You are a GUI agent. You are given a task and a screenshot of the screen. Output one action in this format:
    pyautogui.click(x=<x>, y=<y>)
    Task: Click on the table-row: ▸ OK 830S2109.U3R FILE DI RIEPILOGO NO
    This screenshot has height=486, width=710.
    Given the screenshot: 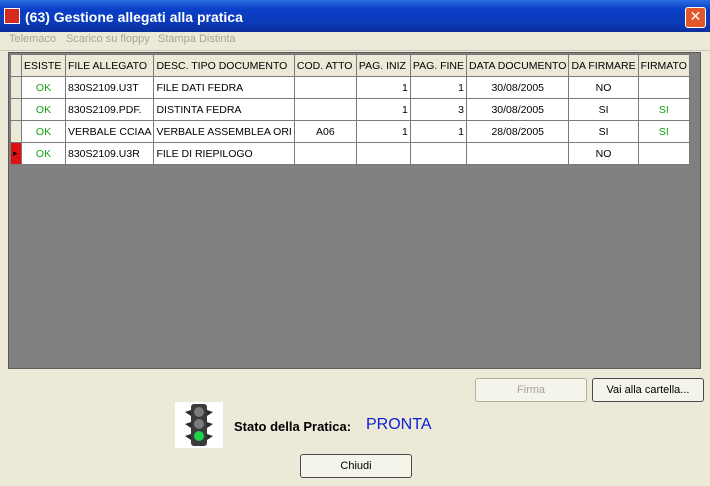 What is the action you would take?
    pyautogui.click(x=350, y=153)
    